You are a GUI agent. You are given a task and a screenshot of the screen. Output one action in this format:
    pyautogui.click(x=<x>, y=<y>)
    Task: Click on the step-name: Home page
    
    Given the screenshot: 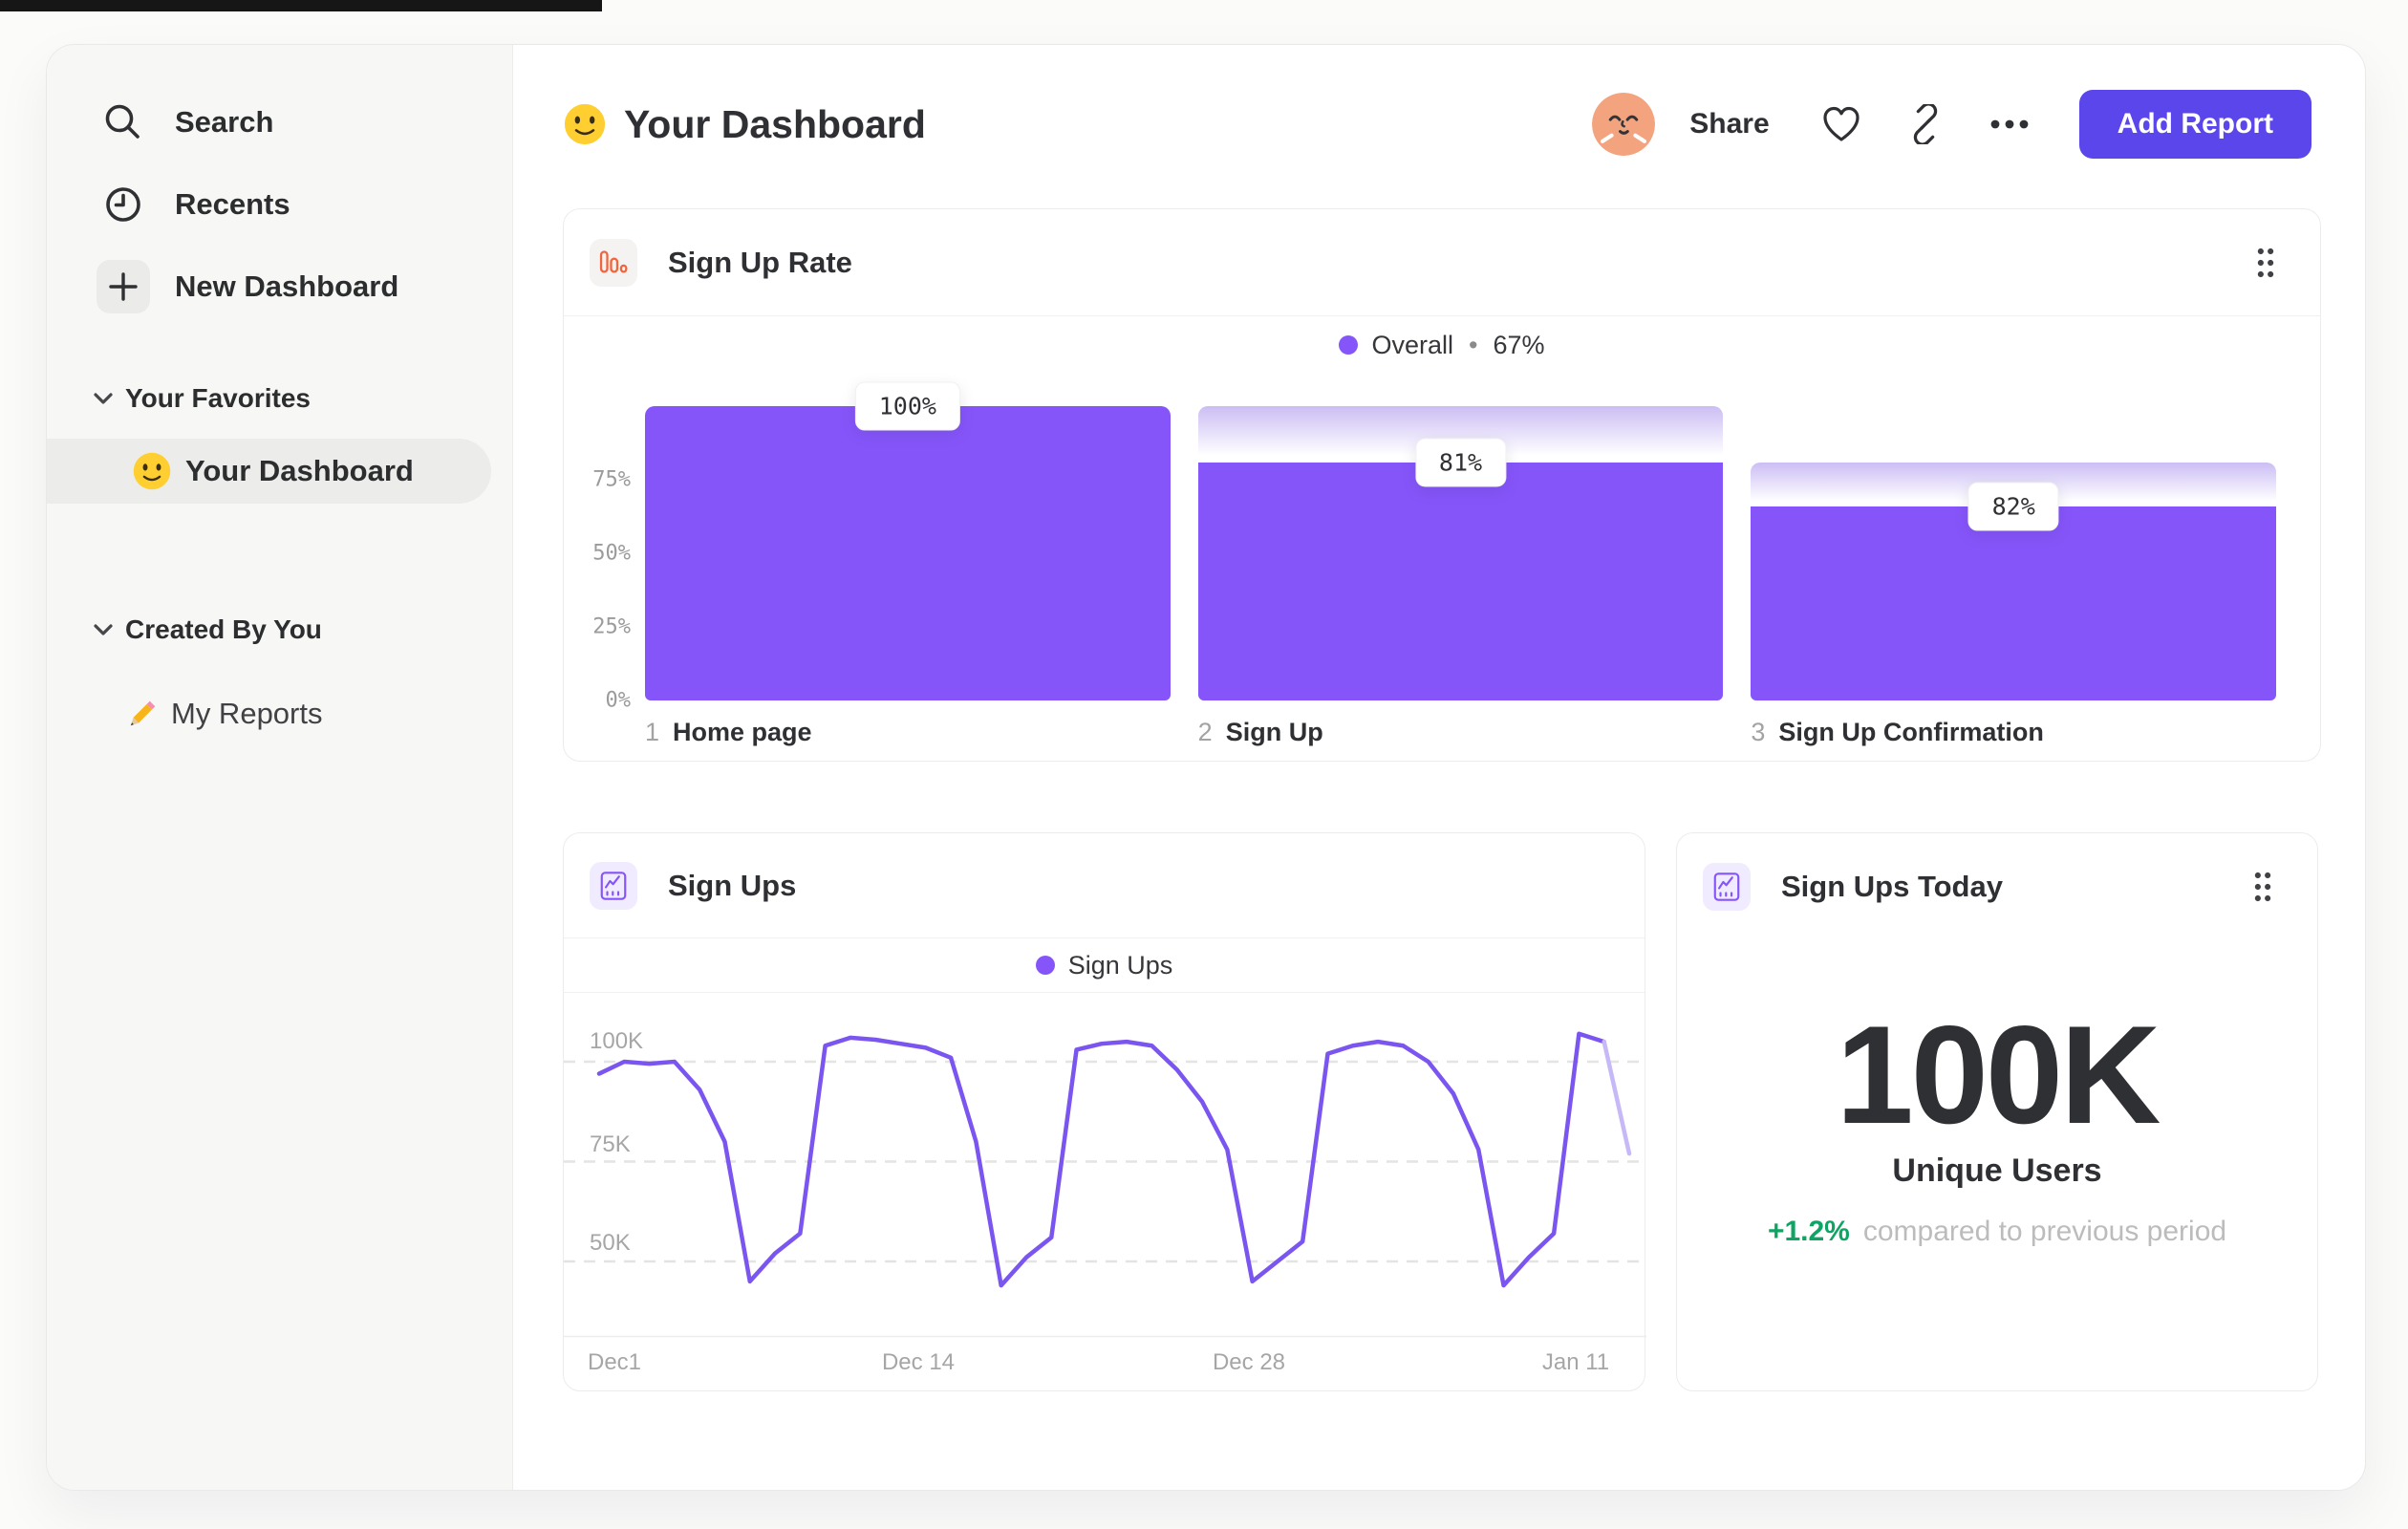 What is the action you would take?
    pyautogui.click(x=743, y=732)
    